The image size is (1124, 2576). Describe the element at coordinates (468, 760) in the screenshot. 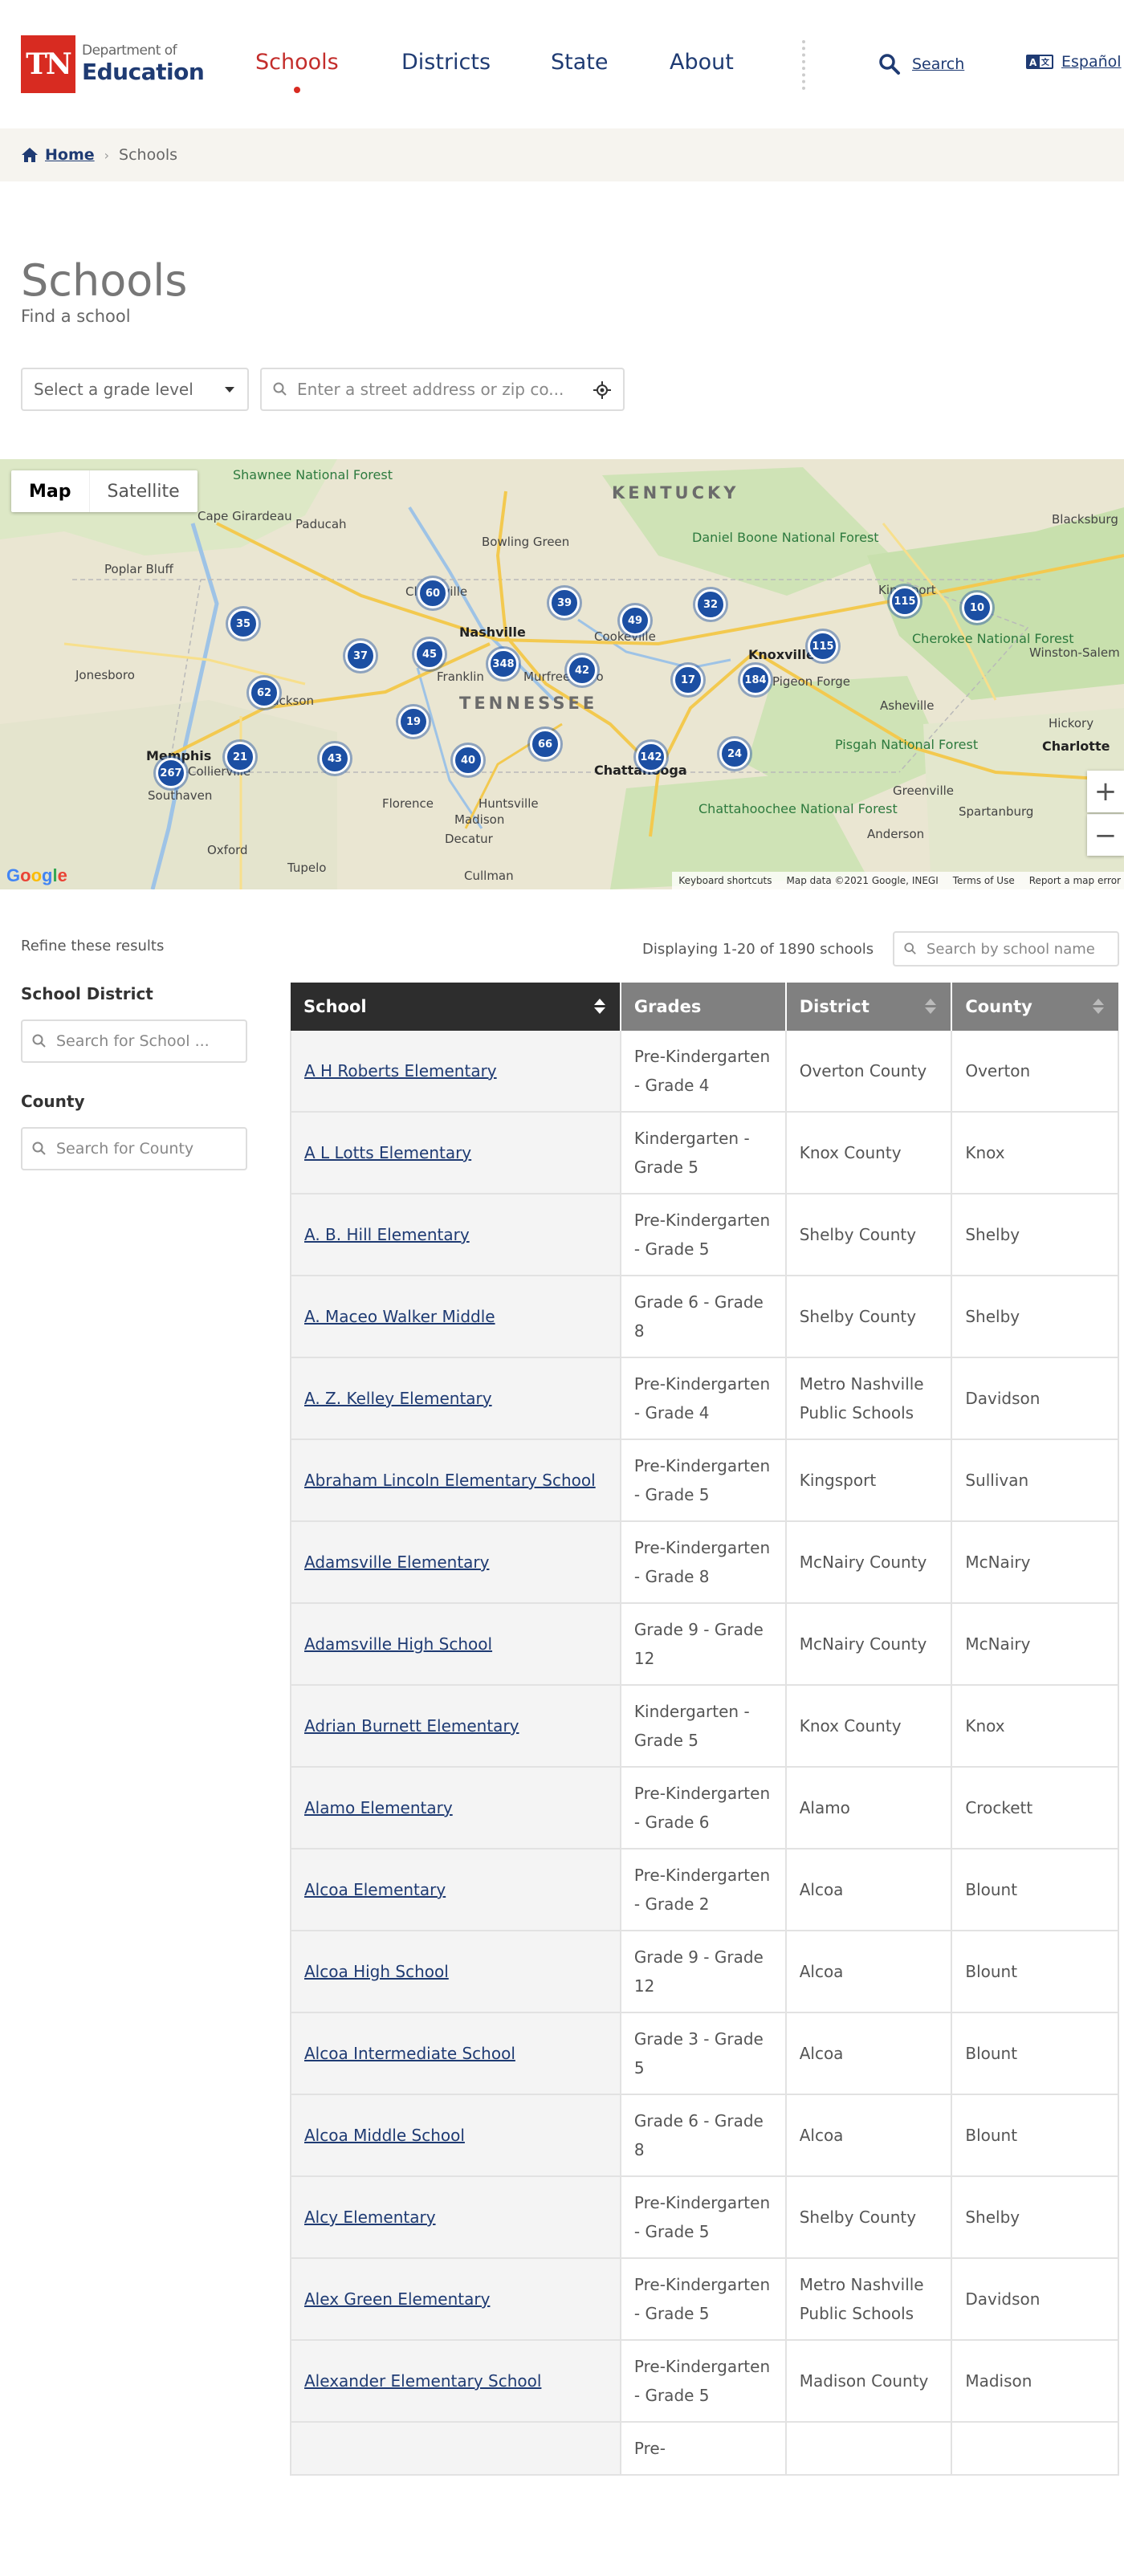

I see `school-cluster-marker: 40` at that location.